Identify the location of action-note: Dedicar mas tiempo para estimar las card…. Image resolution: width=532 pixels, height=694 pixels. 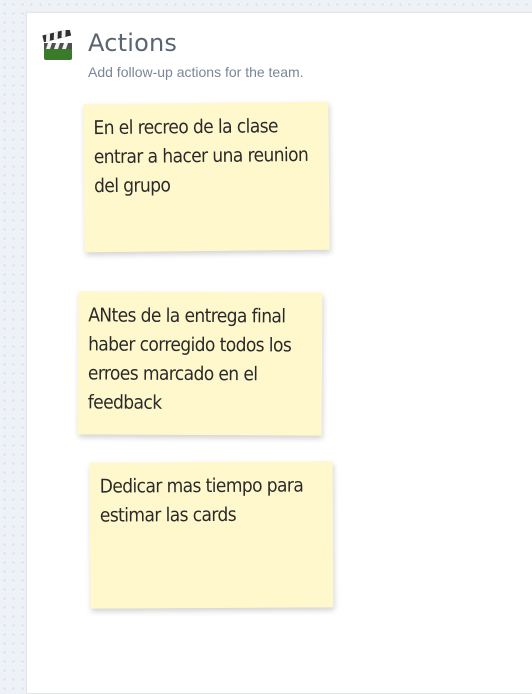
(211, 535).